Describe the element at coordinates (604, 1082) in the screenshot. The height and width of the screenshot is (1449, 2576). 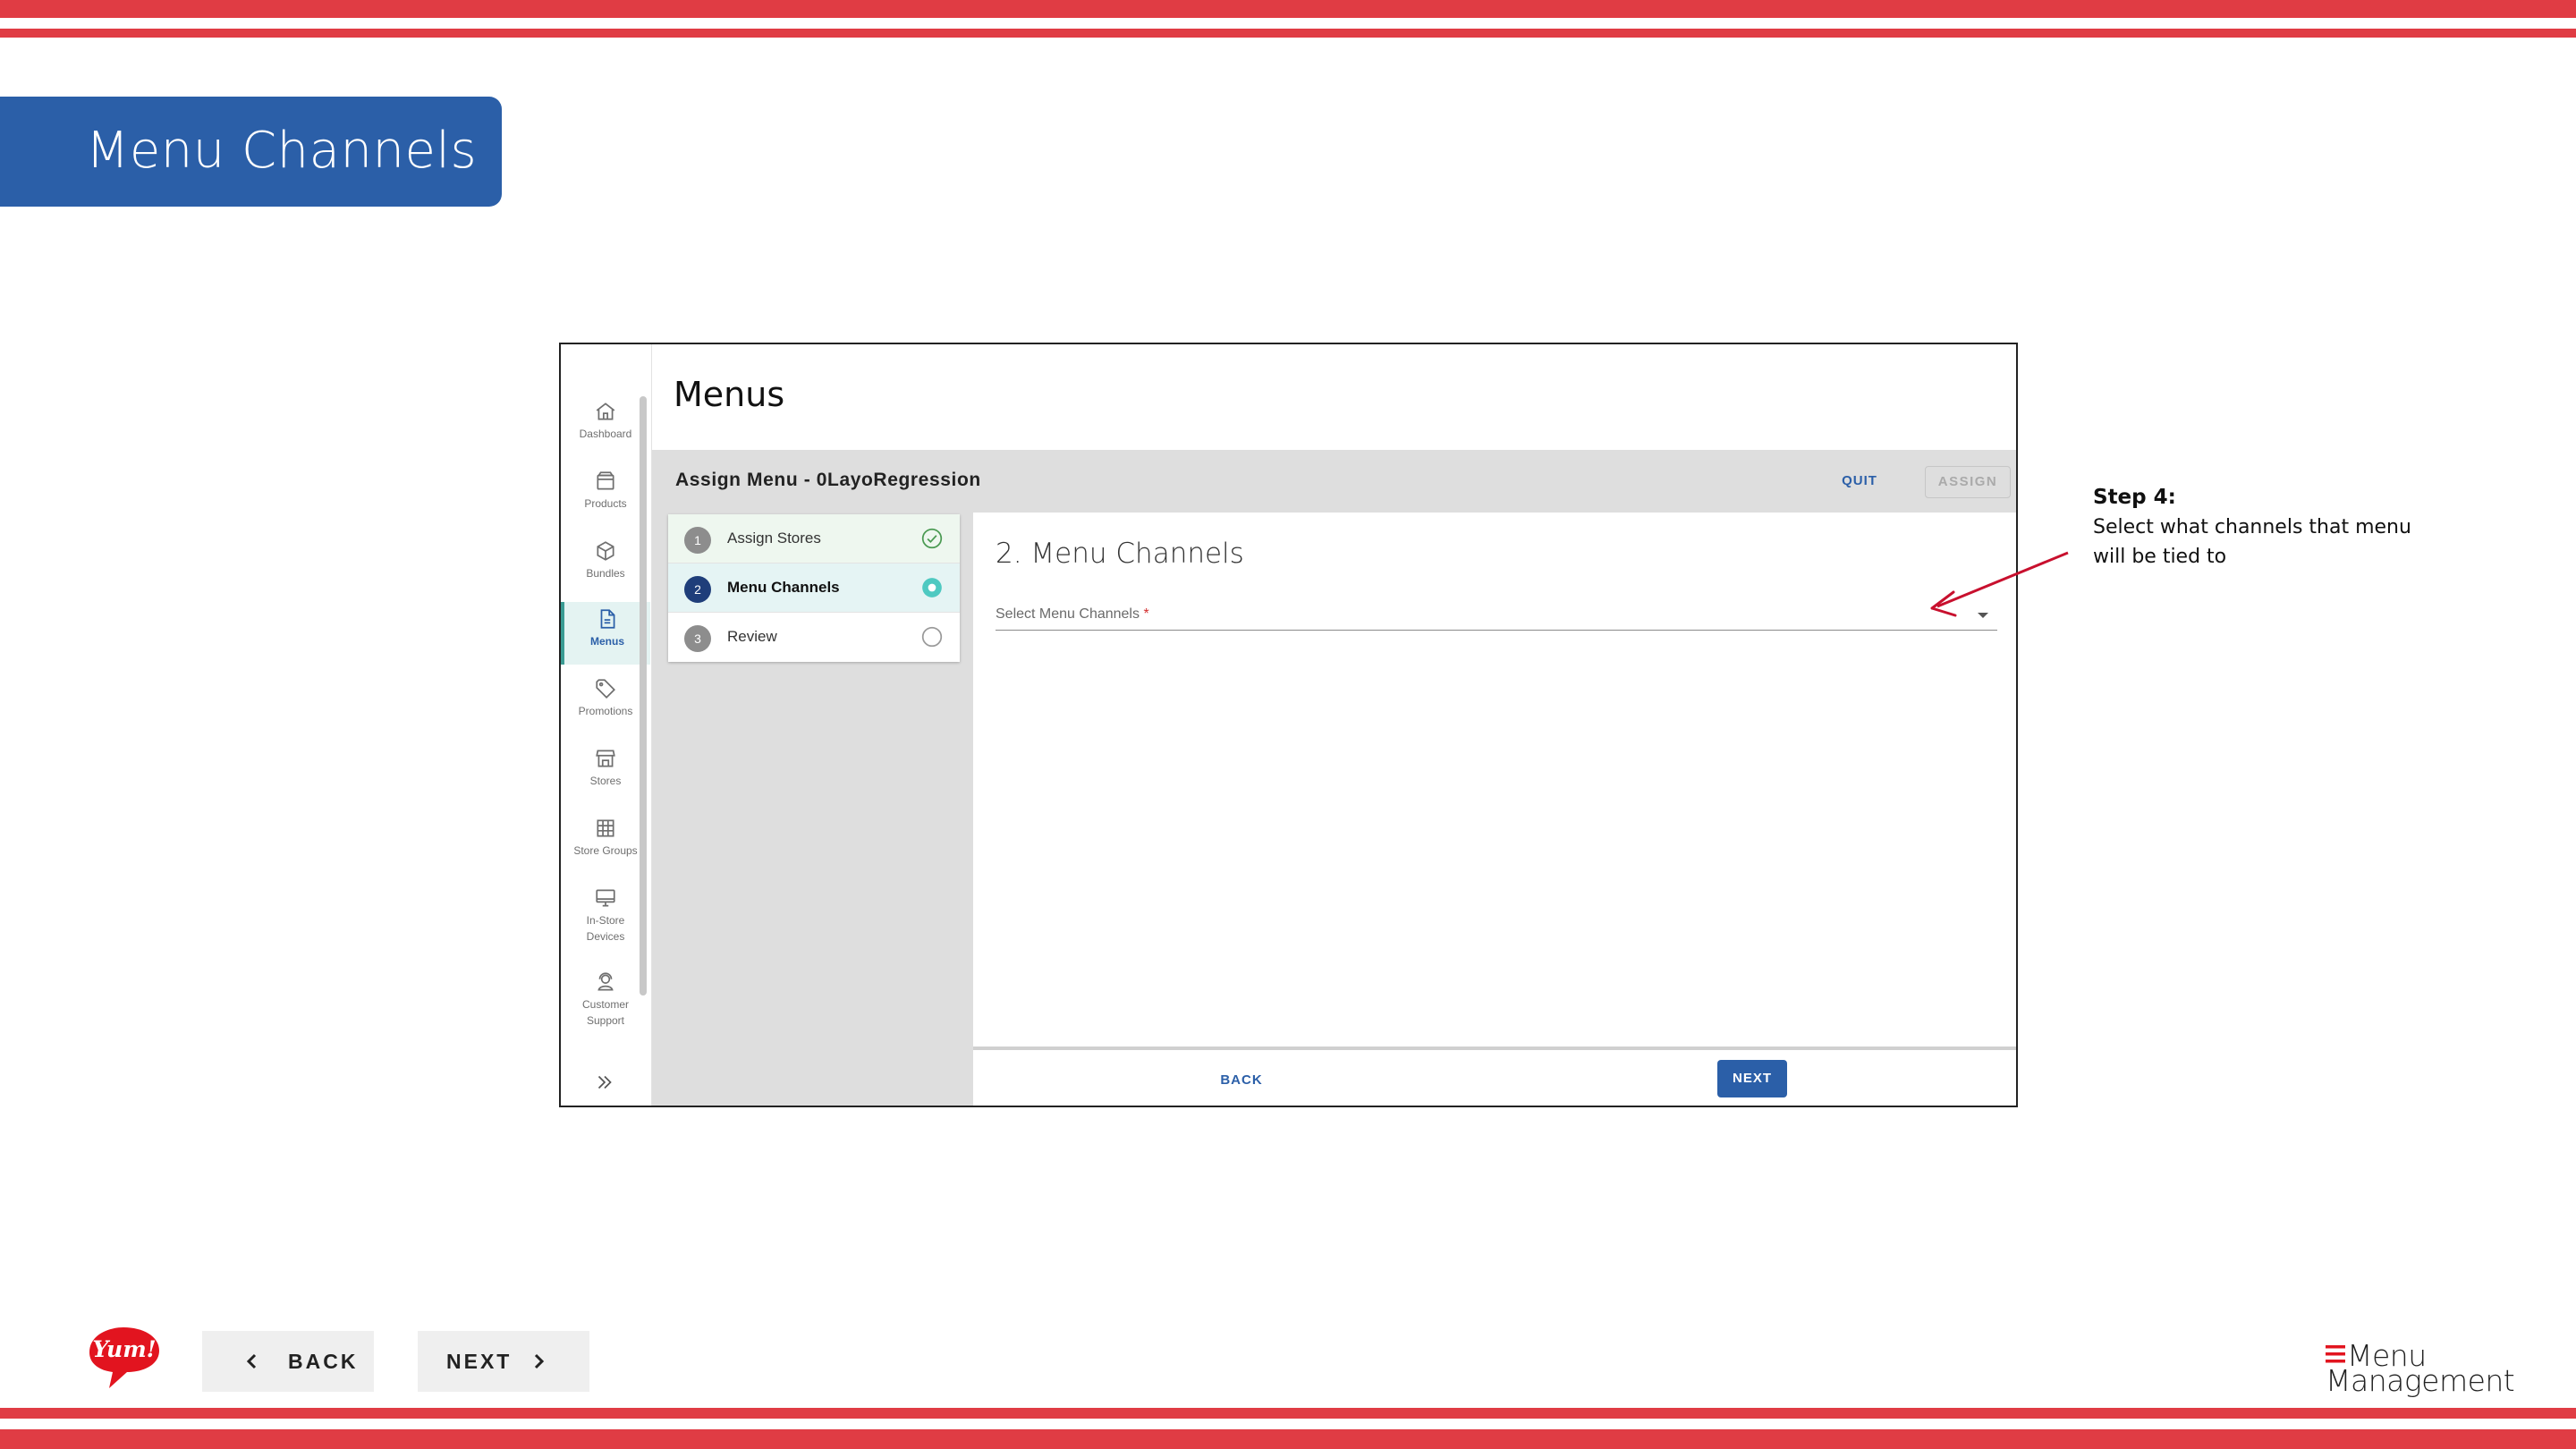
I see `double-chevron-right-icon` at that location.